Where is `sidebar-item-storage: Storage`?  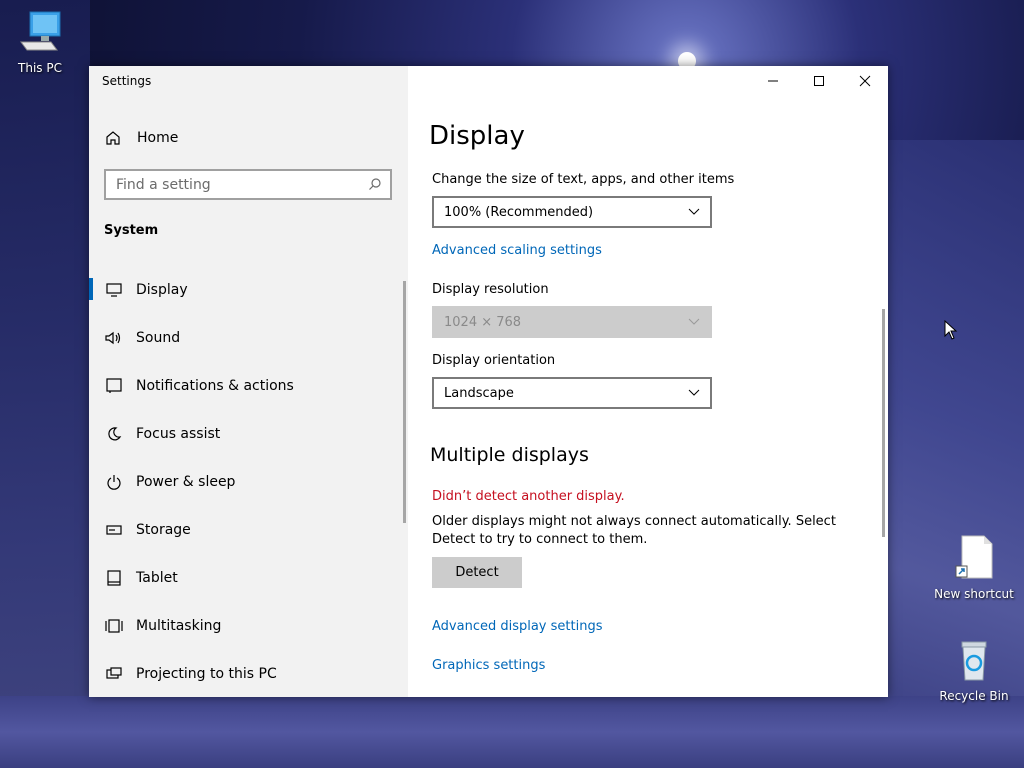
sidebar-item-storage: Storage is located at coordinates (248, 530).